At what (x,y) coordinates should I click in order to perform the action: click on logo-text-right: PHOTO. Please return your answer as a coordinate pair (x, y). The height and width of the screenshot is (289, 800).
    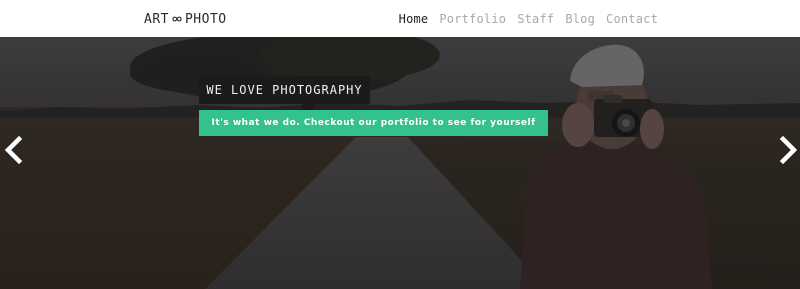
    Looking at the image, I should click on (205, 19).